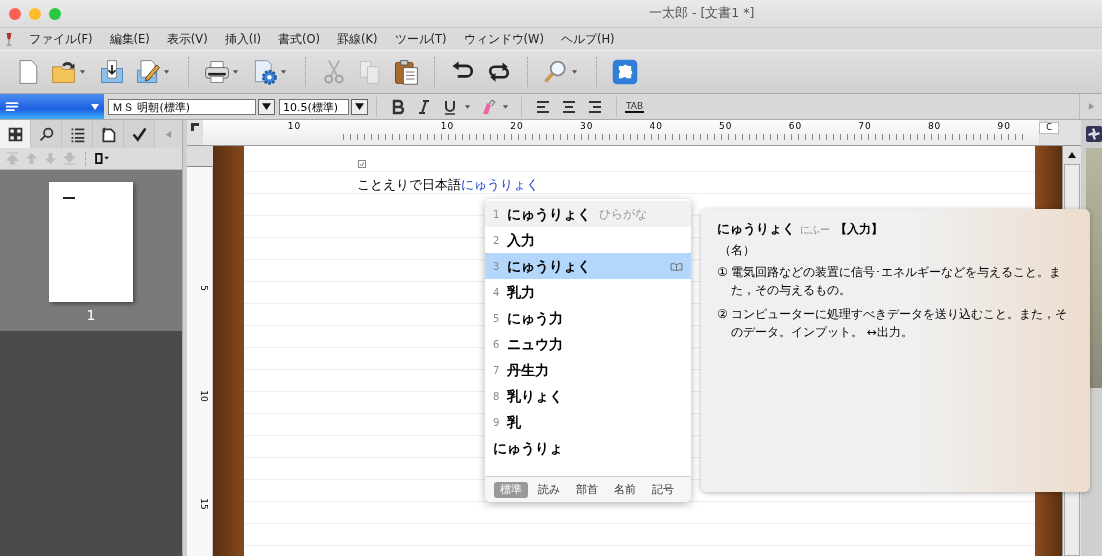  Describe the element at coordinates (91, 315) in the screenshot. I see `page-number: 1` at that location.